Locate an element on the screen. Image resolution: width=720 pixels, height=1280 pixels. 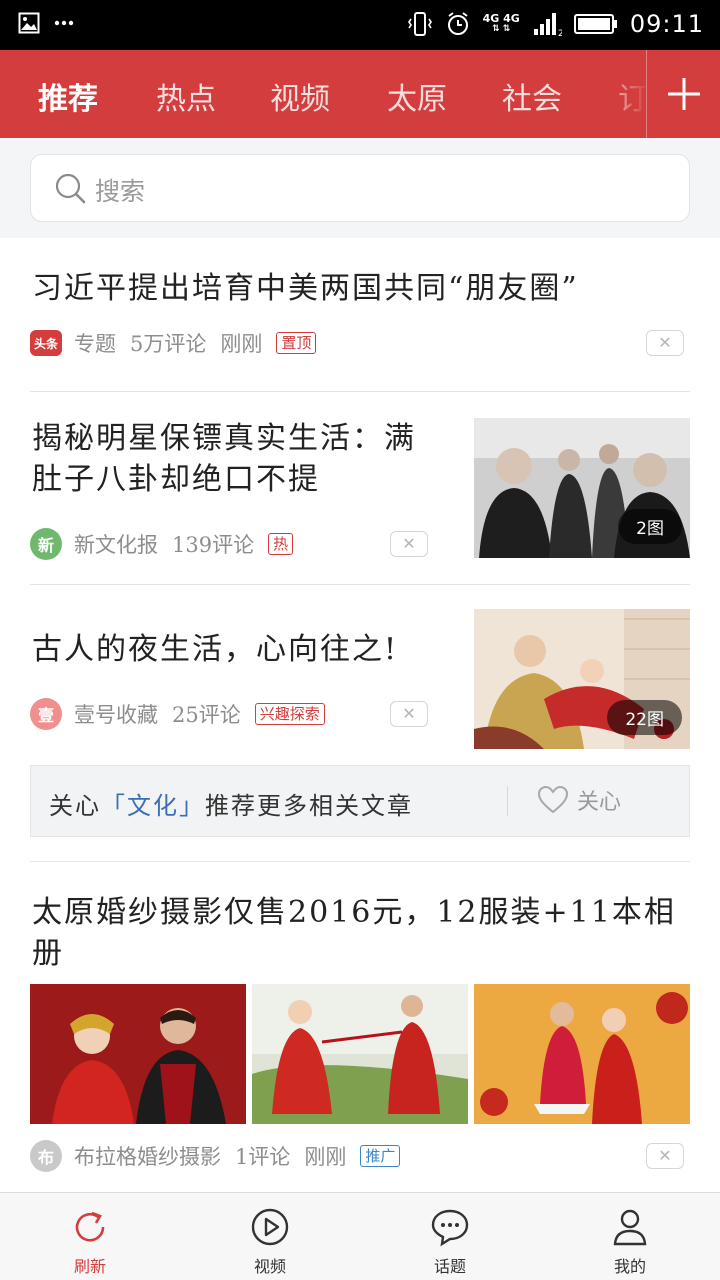
svg-text: 2 is located at coordinates (560, 33).